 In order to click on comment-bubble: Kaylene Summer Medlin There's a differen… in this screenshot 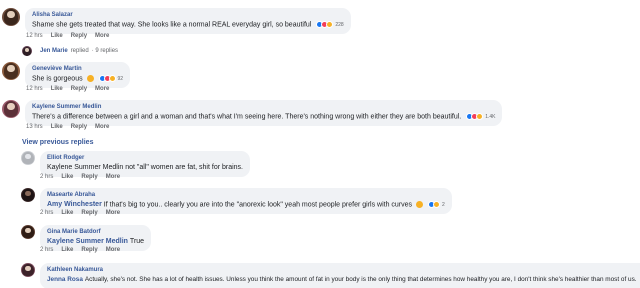, I will do `click(264, 113)`.